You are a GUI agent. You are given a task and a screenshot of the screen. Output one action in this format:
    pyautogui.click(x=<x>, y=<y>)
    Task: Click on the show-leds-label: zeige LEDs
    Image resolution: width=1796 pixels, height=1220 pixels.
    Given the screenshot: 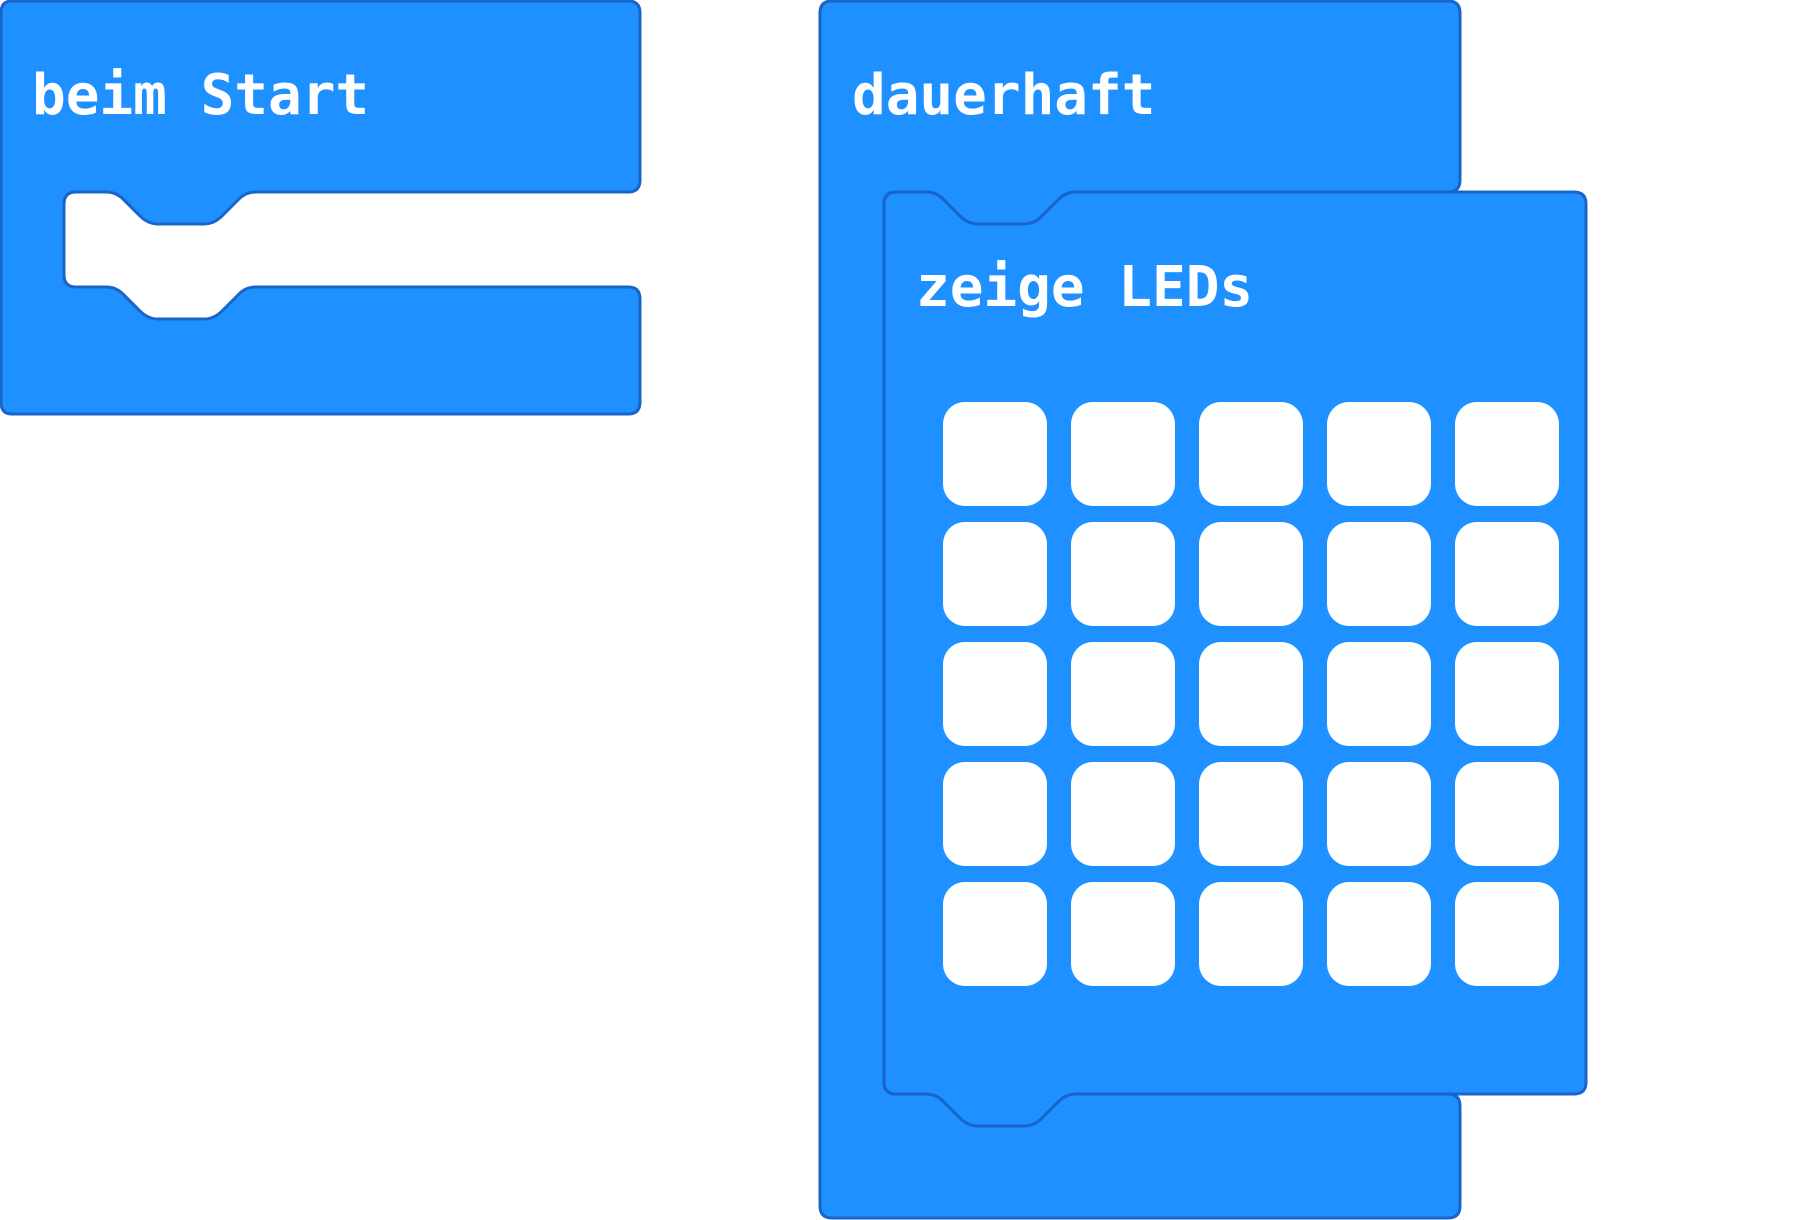 What is the action you would take?
    pyautogui.click(x=1085, y=287)
    